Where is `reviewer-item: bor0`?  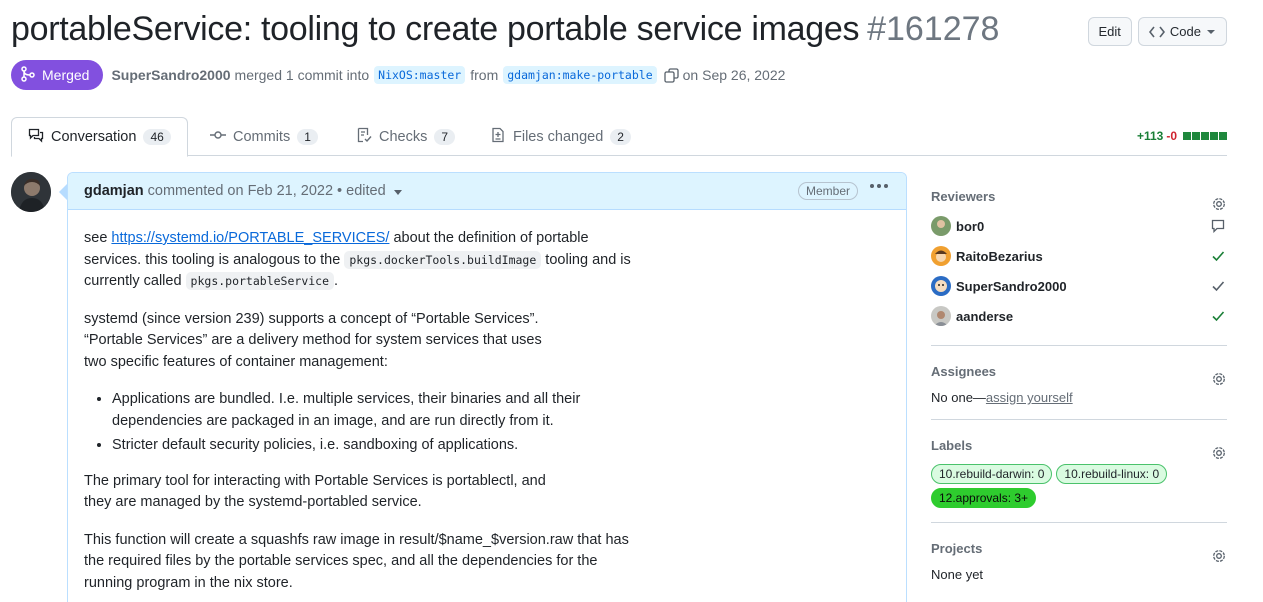
reviewer-item: bor0 is located at coordinates (1079, 226).